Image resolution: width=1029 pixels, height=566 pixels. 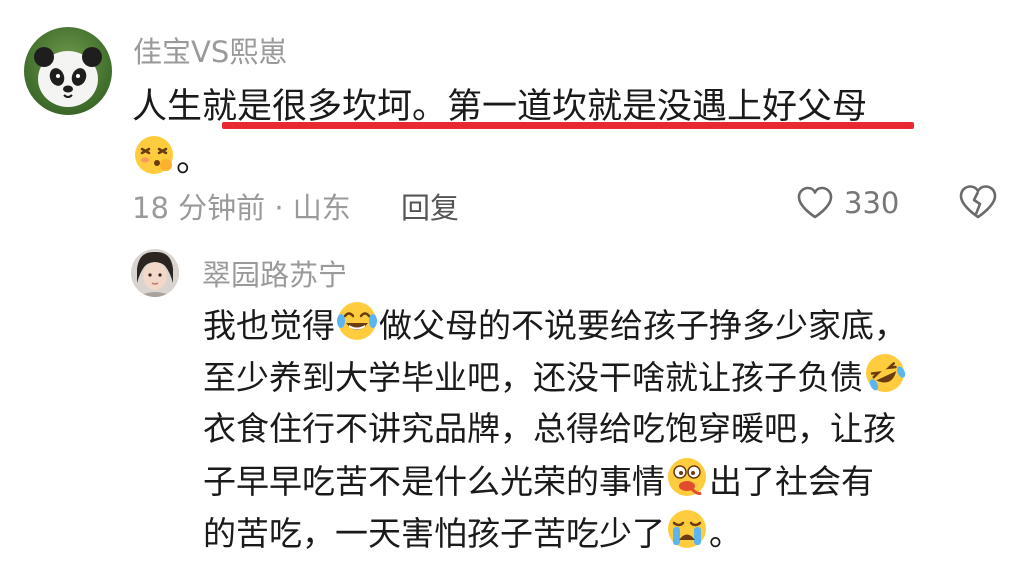 I want to click on highlight-underline, so click(x=568, y=125).